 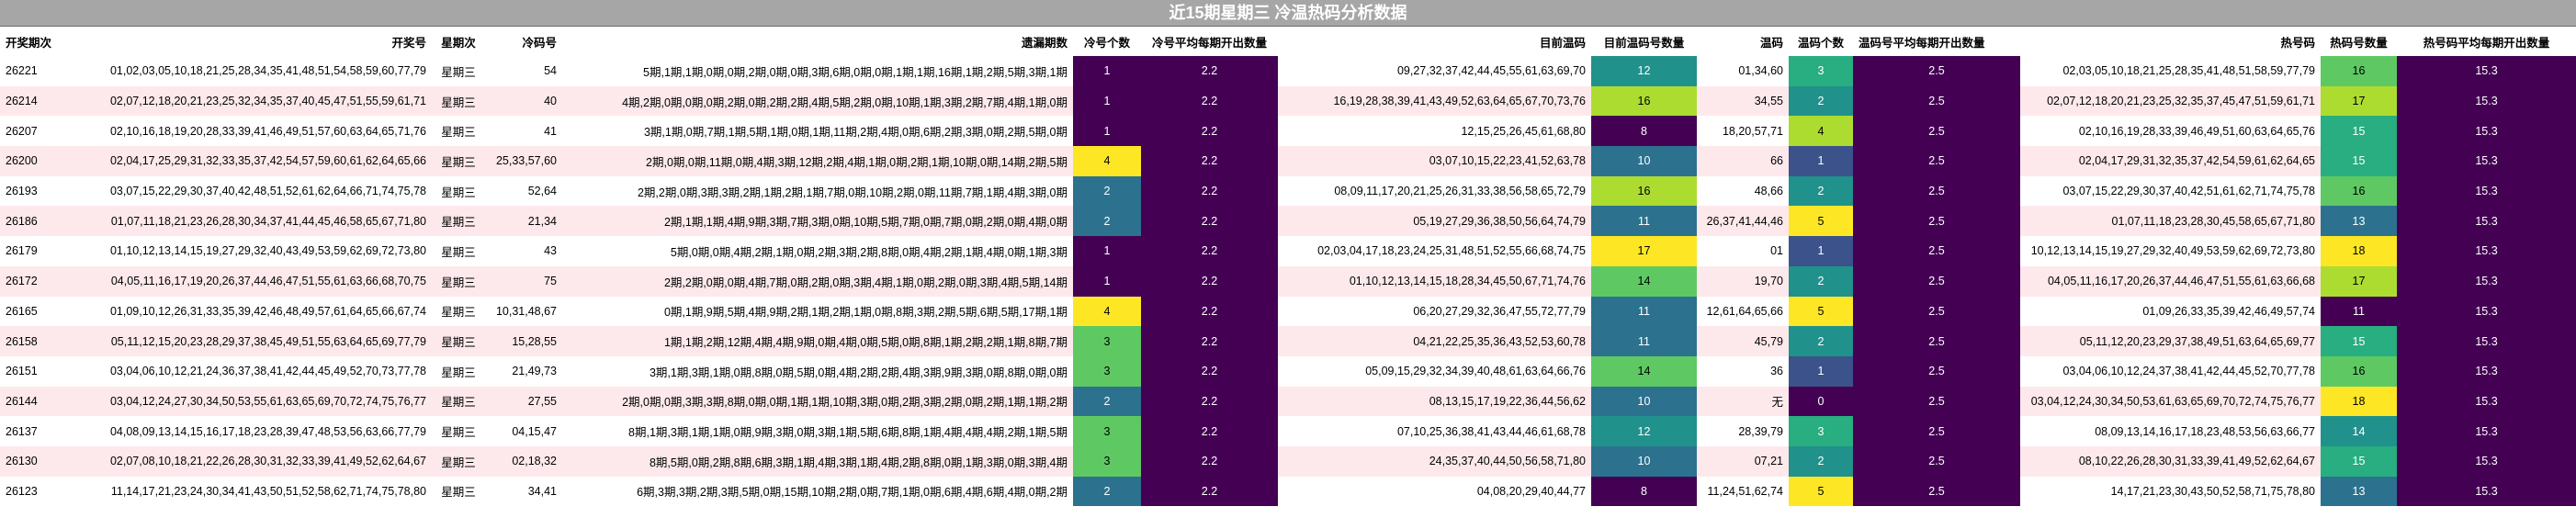 What do you see at coordinates (2359, 281) in the screenshot?
I see `cell-hot-count: 17` at bounding box center [2359, 281].